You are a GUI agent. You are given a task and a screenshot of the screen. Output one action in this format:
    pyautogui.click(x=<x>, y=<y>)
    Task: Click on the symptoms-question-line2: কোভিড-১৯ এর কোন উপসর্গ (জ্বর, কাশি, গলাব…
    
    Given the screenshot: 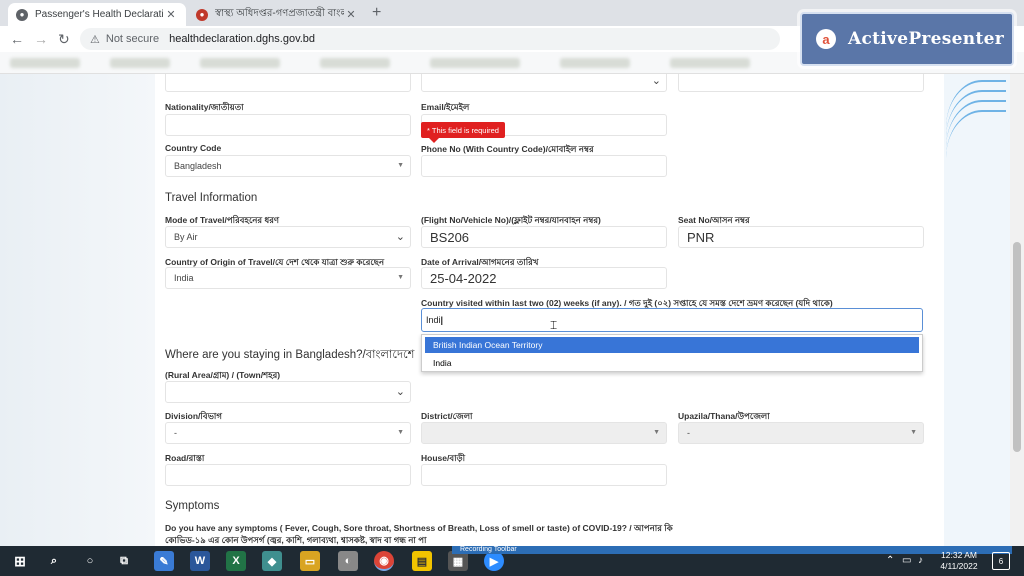 What is the action you would take?
    pyautogui.click(x=296, y=540)
    